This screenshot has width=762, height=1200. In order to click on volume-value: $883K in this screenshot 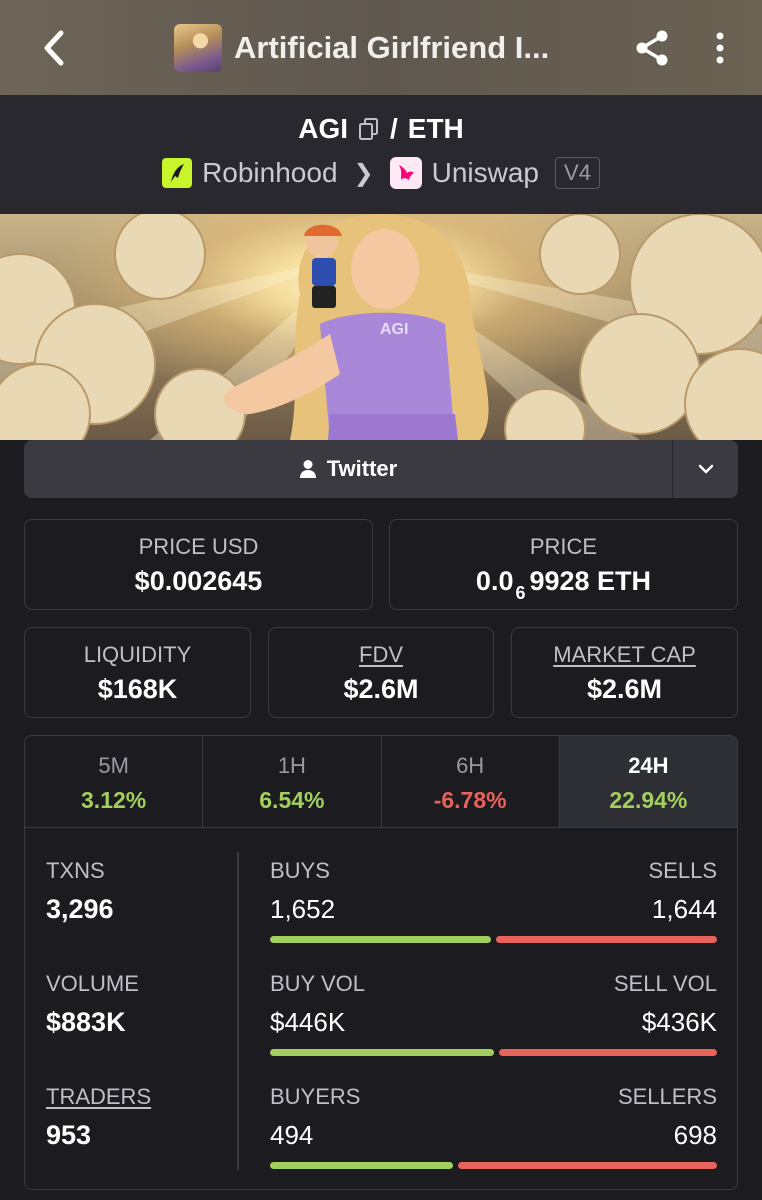, I will do `click(86, 1022)`.